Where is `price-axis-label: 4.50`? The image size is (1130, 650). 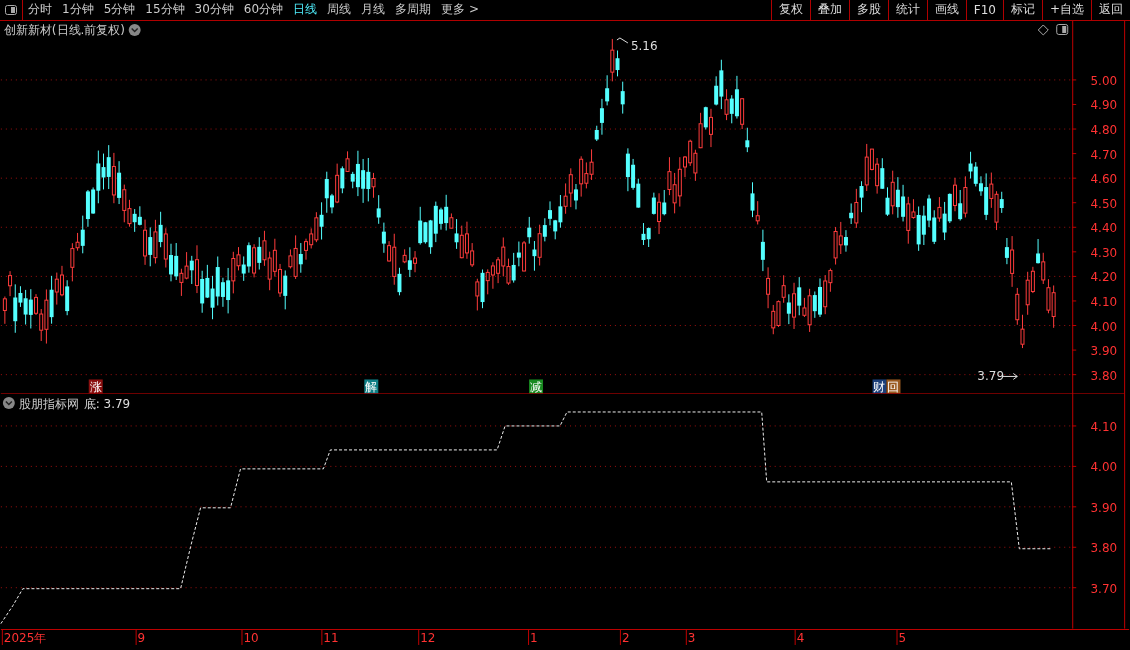
price-axis-label: 4.50 is located at coordinates (1104, 203).